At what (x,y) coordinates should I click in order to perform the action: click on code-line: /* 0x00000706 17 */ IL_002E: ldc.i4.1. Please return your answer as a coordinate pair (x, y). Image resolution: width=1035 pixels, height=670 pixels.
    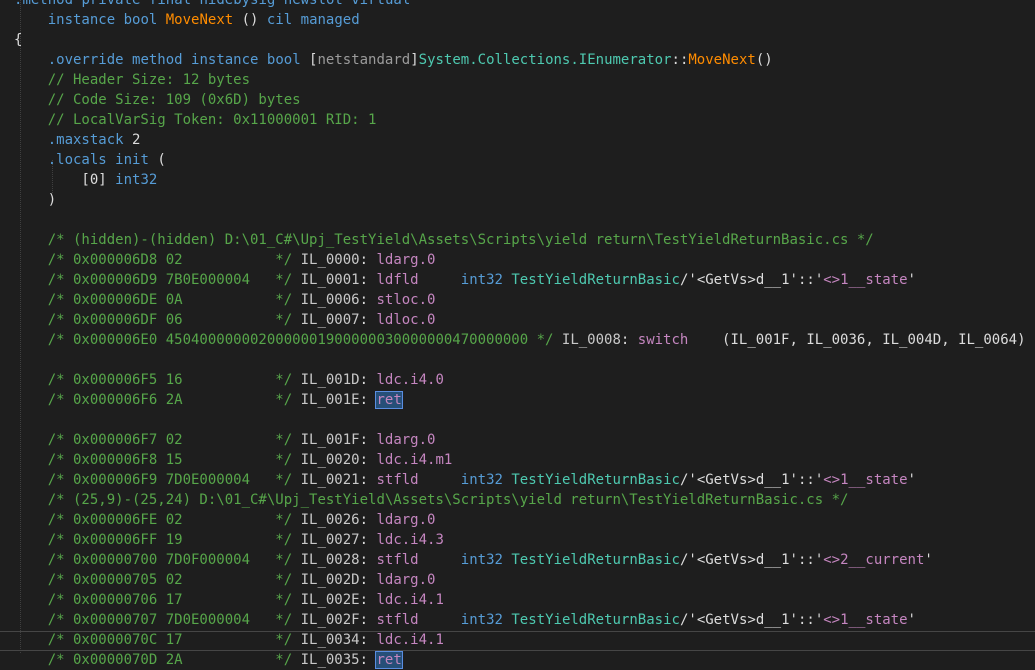
    Looking at the image, I should click on (524, 600).